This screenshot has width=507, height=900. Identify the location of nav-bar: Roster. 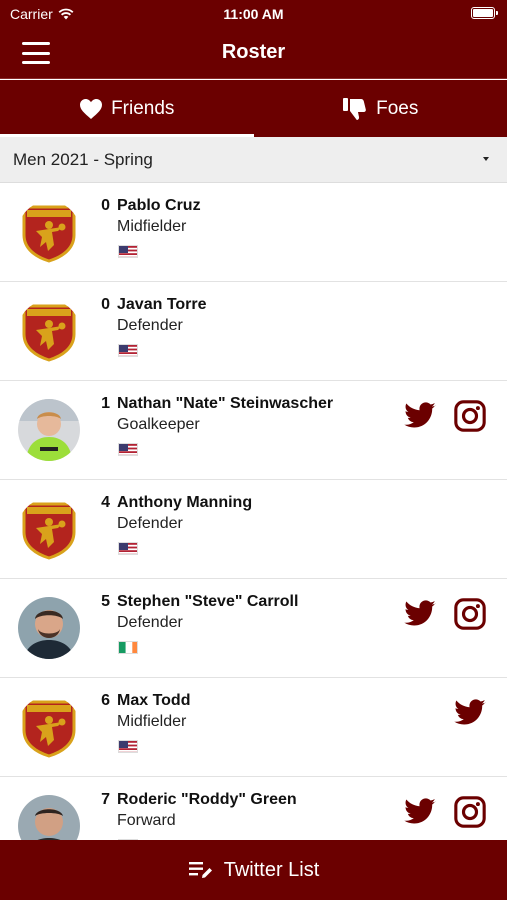
(253, 53).